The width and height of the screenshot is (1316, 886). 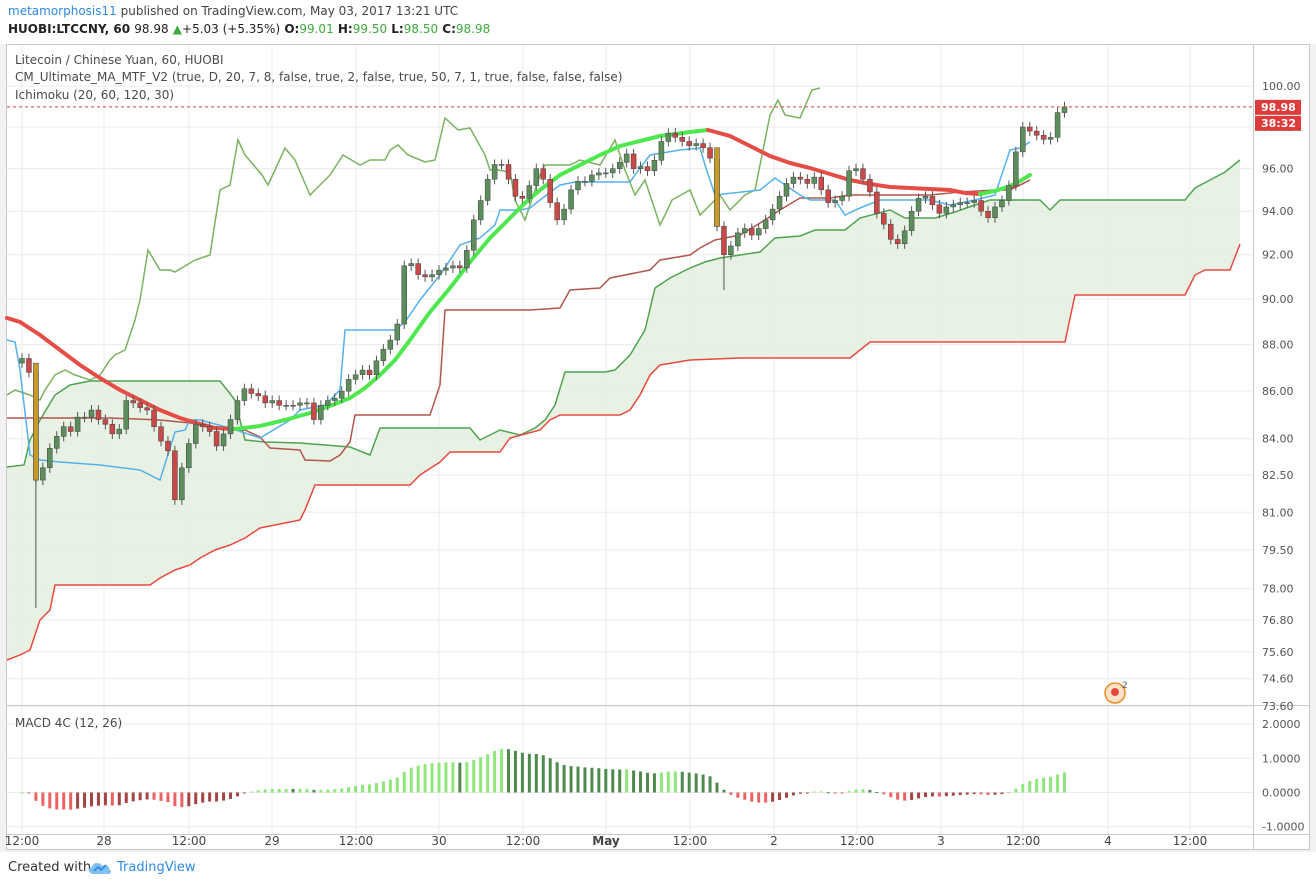 What do you see at coordinates (1281, 758) in the screenshot?
I see `macd-axis-label: 1.0000` at bounding box center [1281, 758].